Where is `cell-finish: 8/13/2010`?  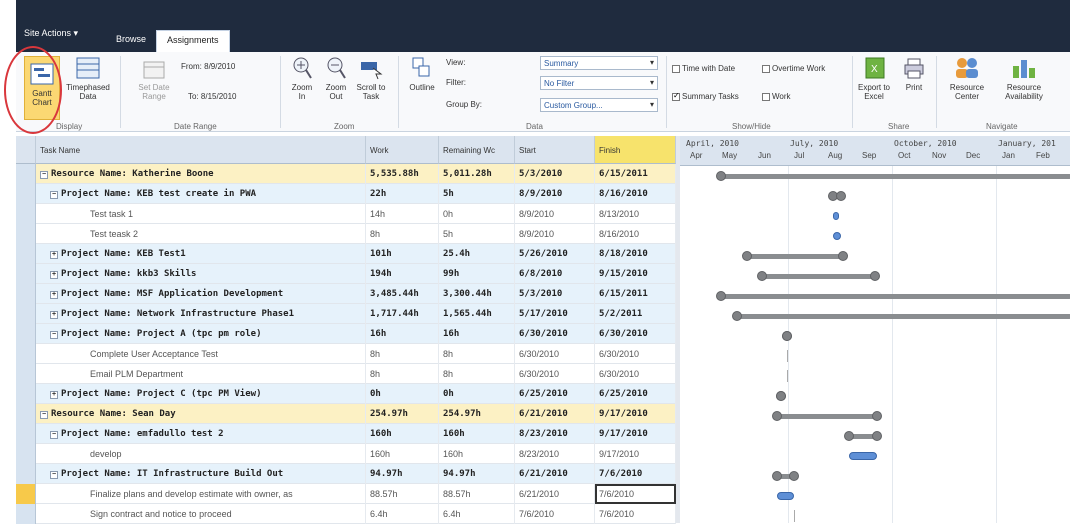
cell-finish: 8/13/2010 is located at coordinates (635, 214).